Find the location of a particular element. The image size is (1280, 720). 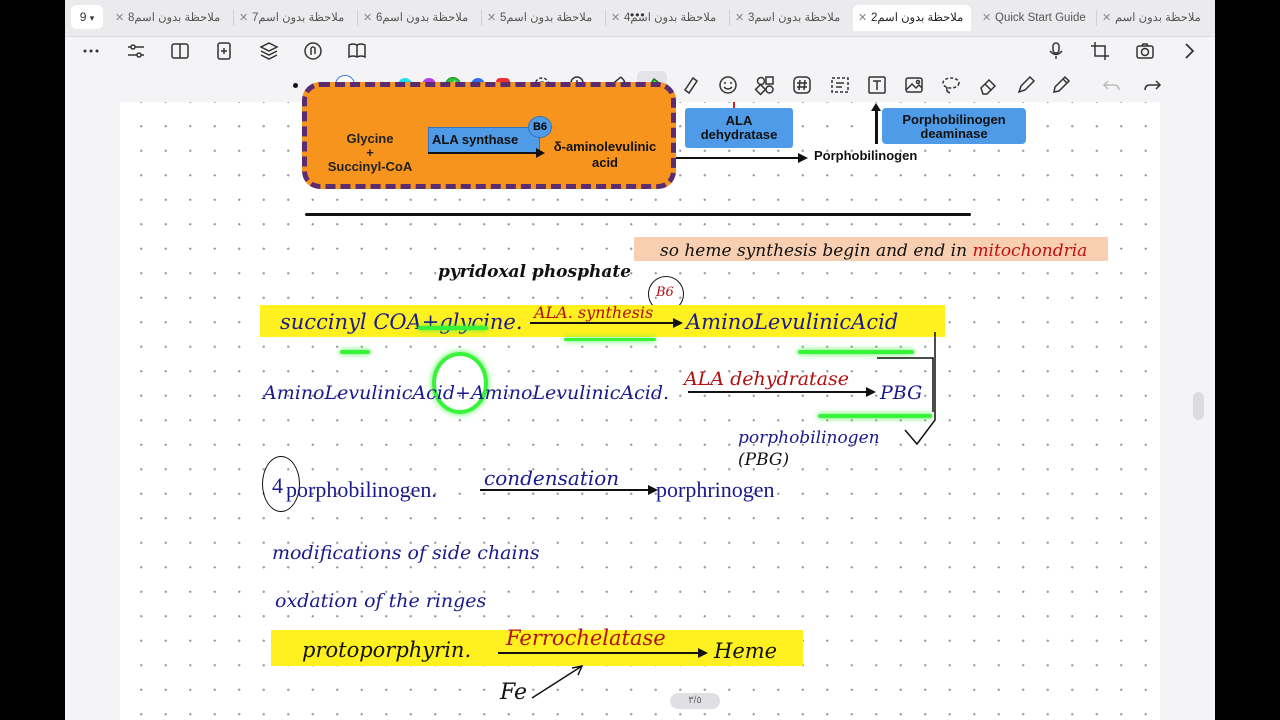

chevron-right-icon is located at coordinates (1189, 51).